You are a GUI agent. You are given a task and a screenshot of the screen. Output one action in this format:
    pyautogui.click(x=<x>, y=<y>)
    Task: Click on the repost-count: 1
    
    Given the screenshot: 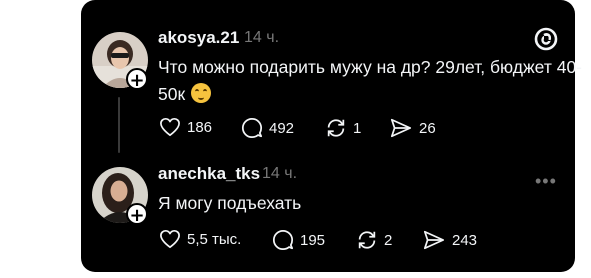 What is the action you would take?
    pyautogui.click(x=357, y=128)
    